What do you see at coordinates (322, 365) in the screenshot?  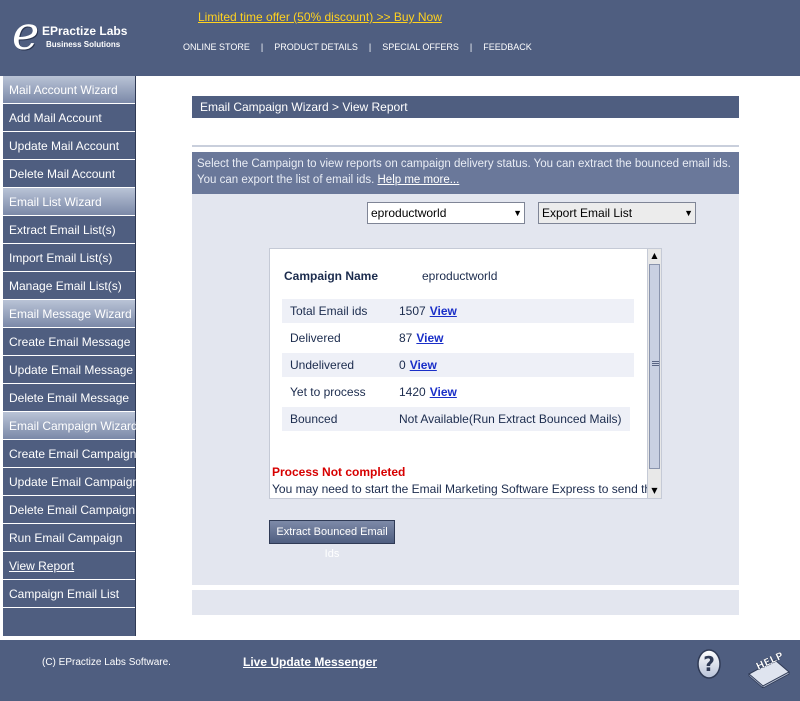 I see `stat-label: Undelivered` at bounding box center [322, 365].